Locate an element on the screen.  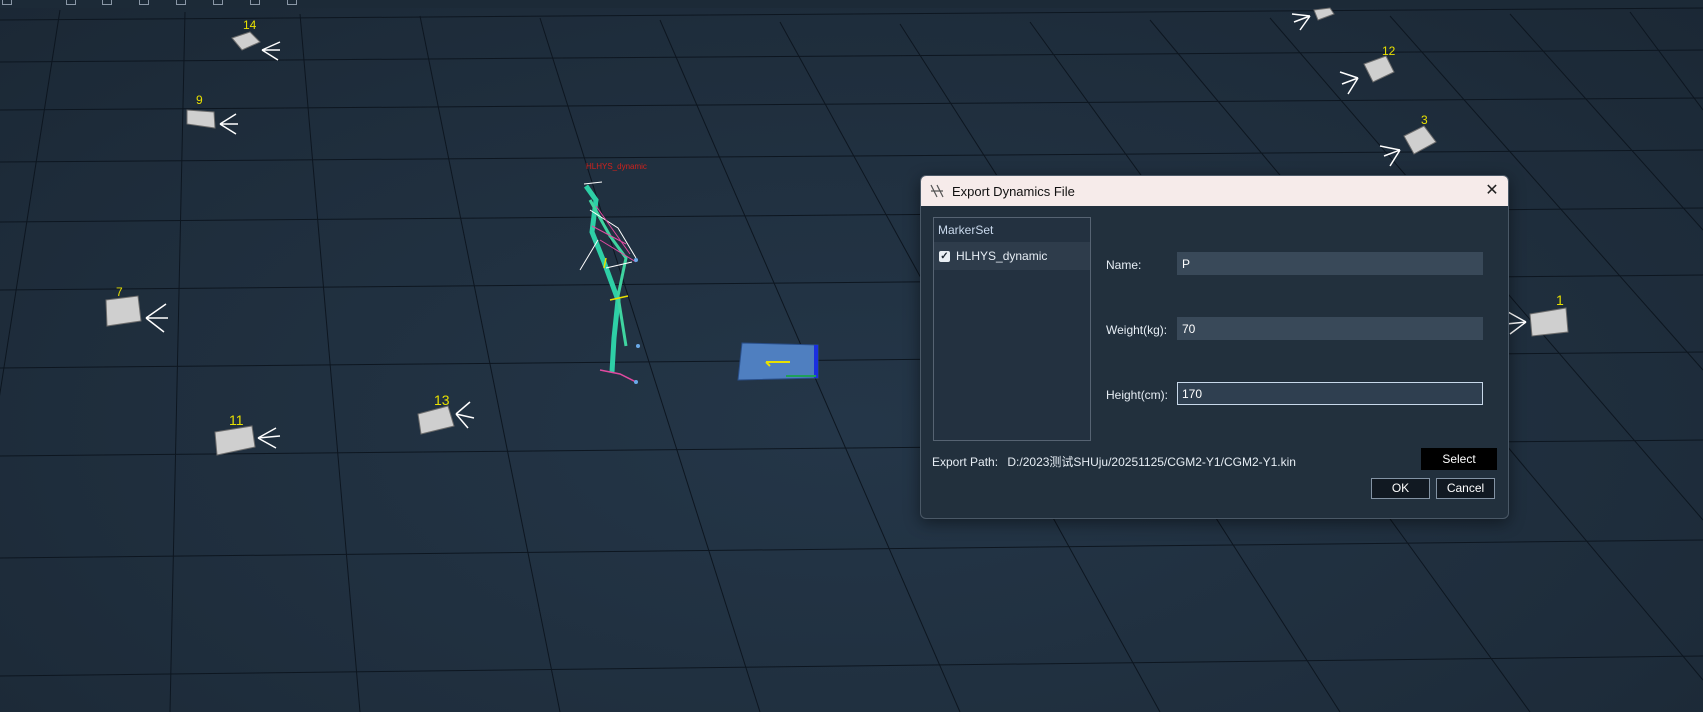
select-button: Select is located at coordinates (1459, 459).